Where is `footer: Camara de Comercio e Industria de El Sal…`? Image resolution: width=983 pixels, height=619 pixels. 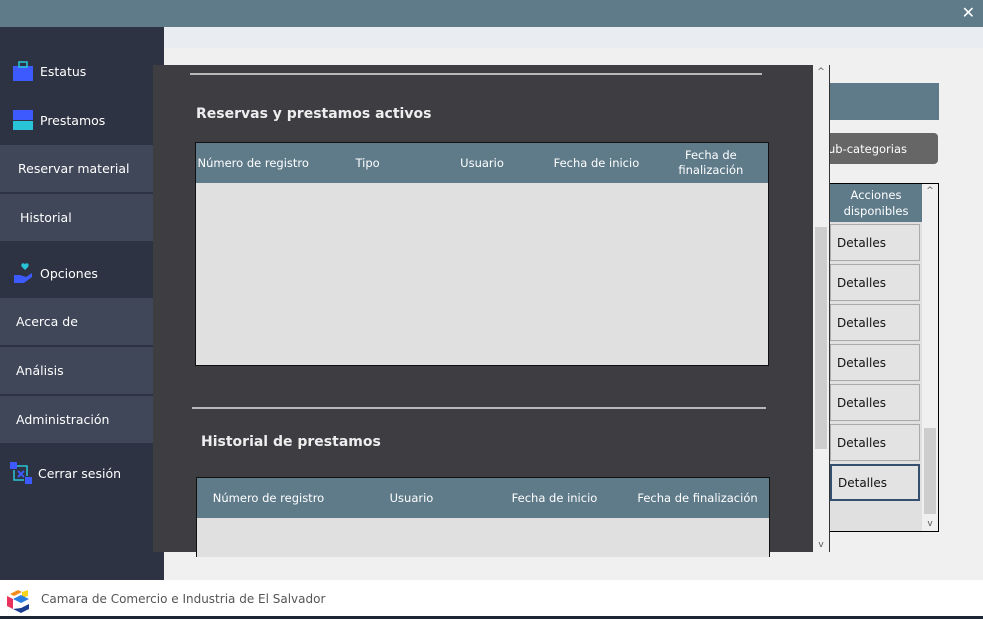 footer: Camara de Comercio e Industria de El Sal… is located at coordinates (491, 599).